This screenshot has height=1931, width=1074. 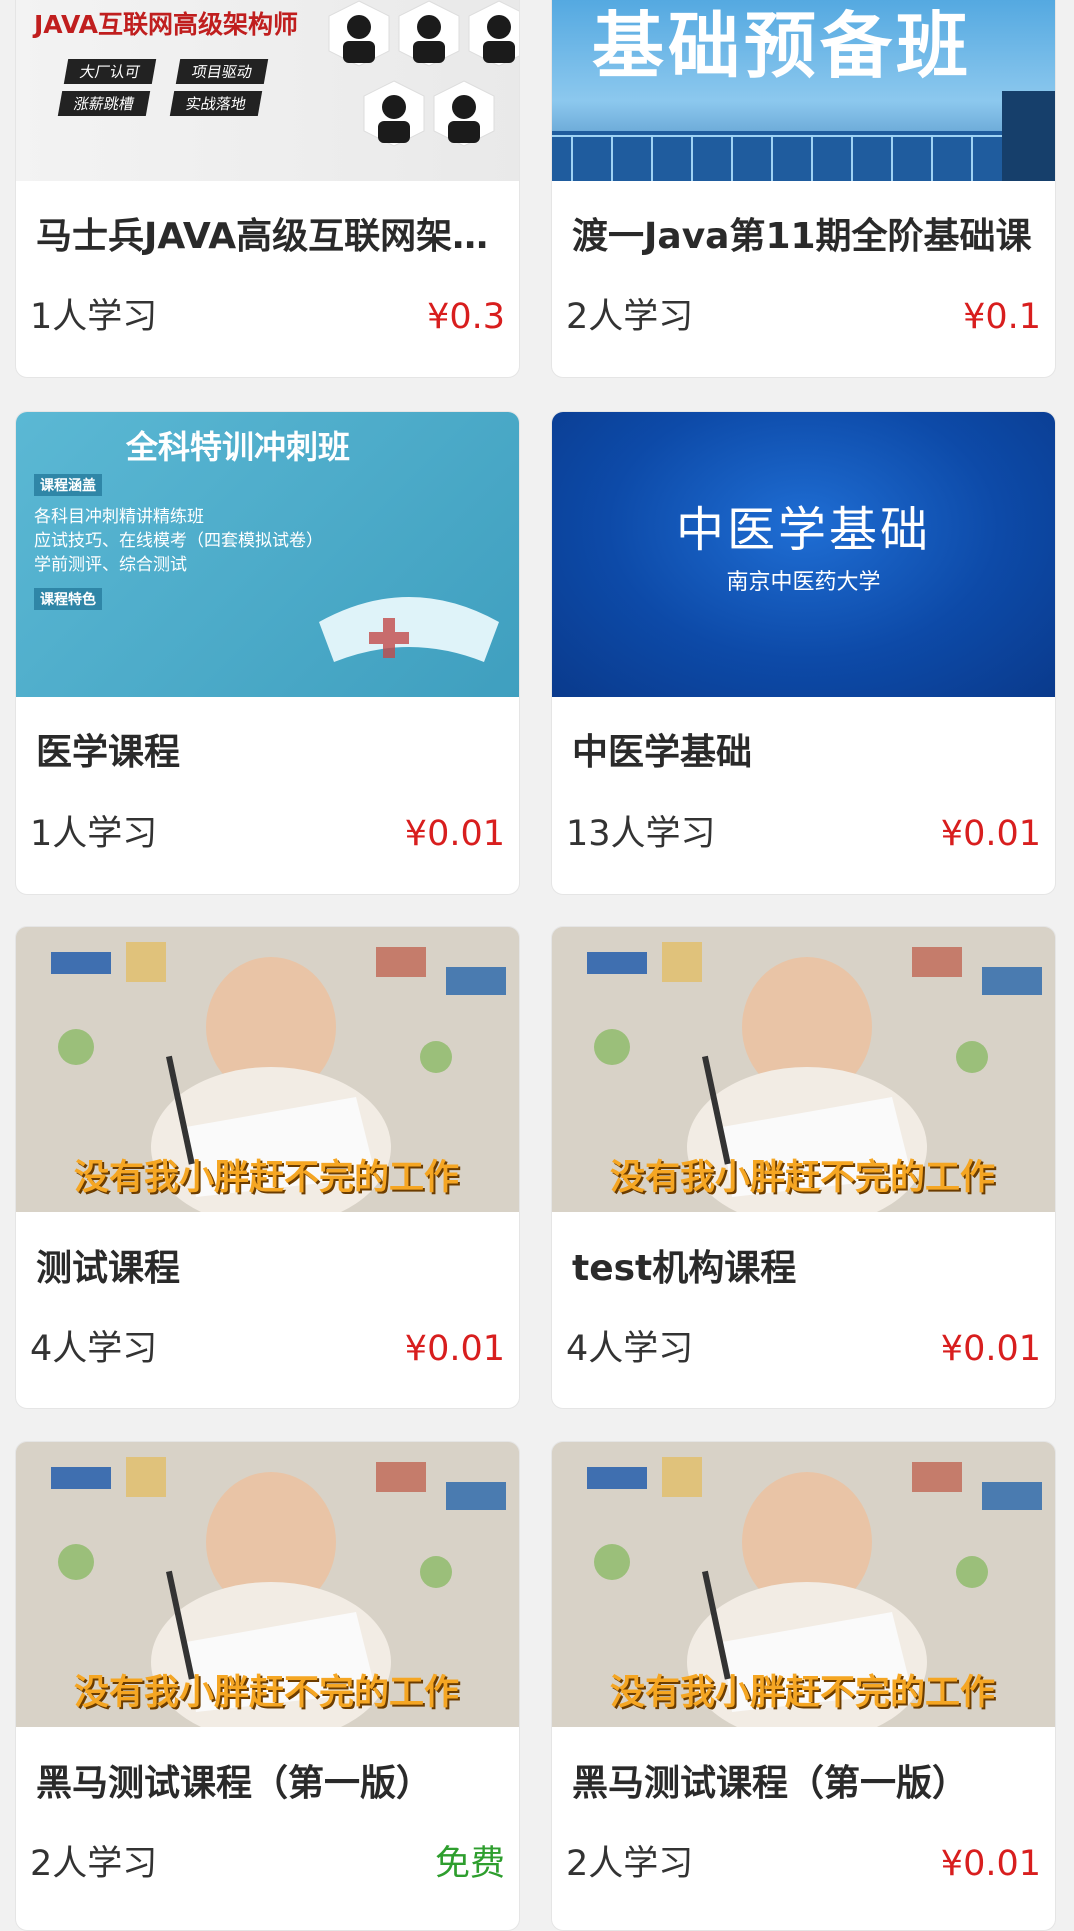 I want to click on course-card: 没有我小胖赶不完的工作 test机构课程 4人学习 ¥0.01, so click(x=803, y=1167).